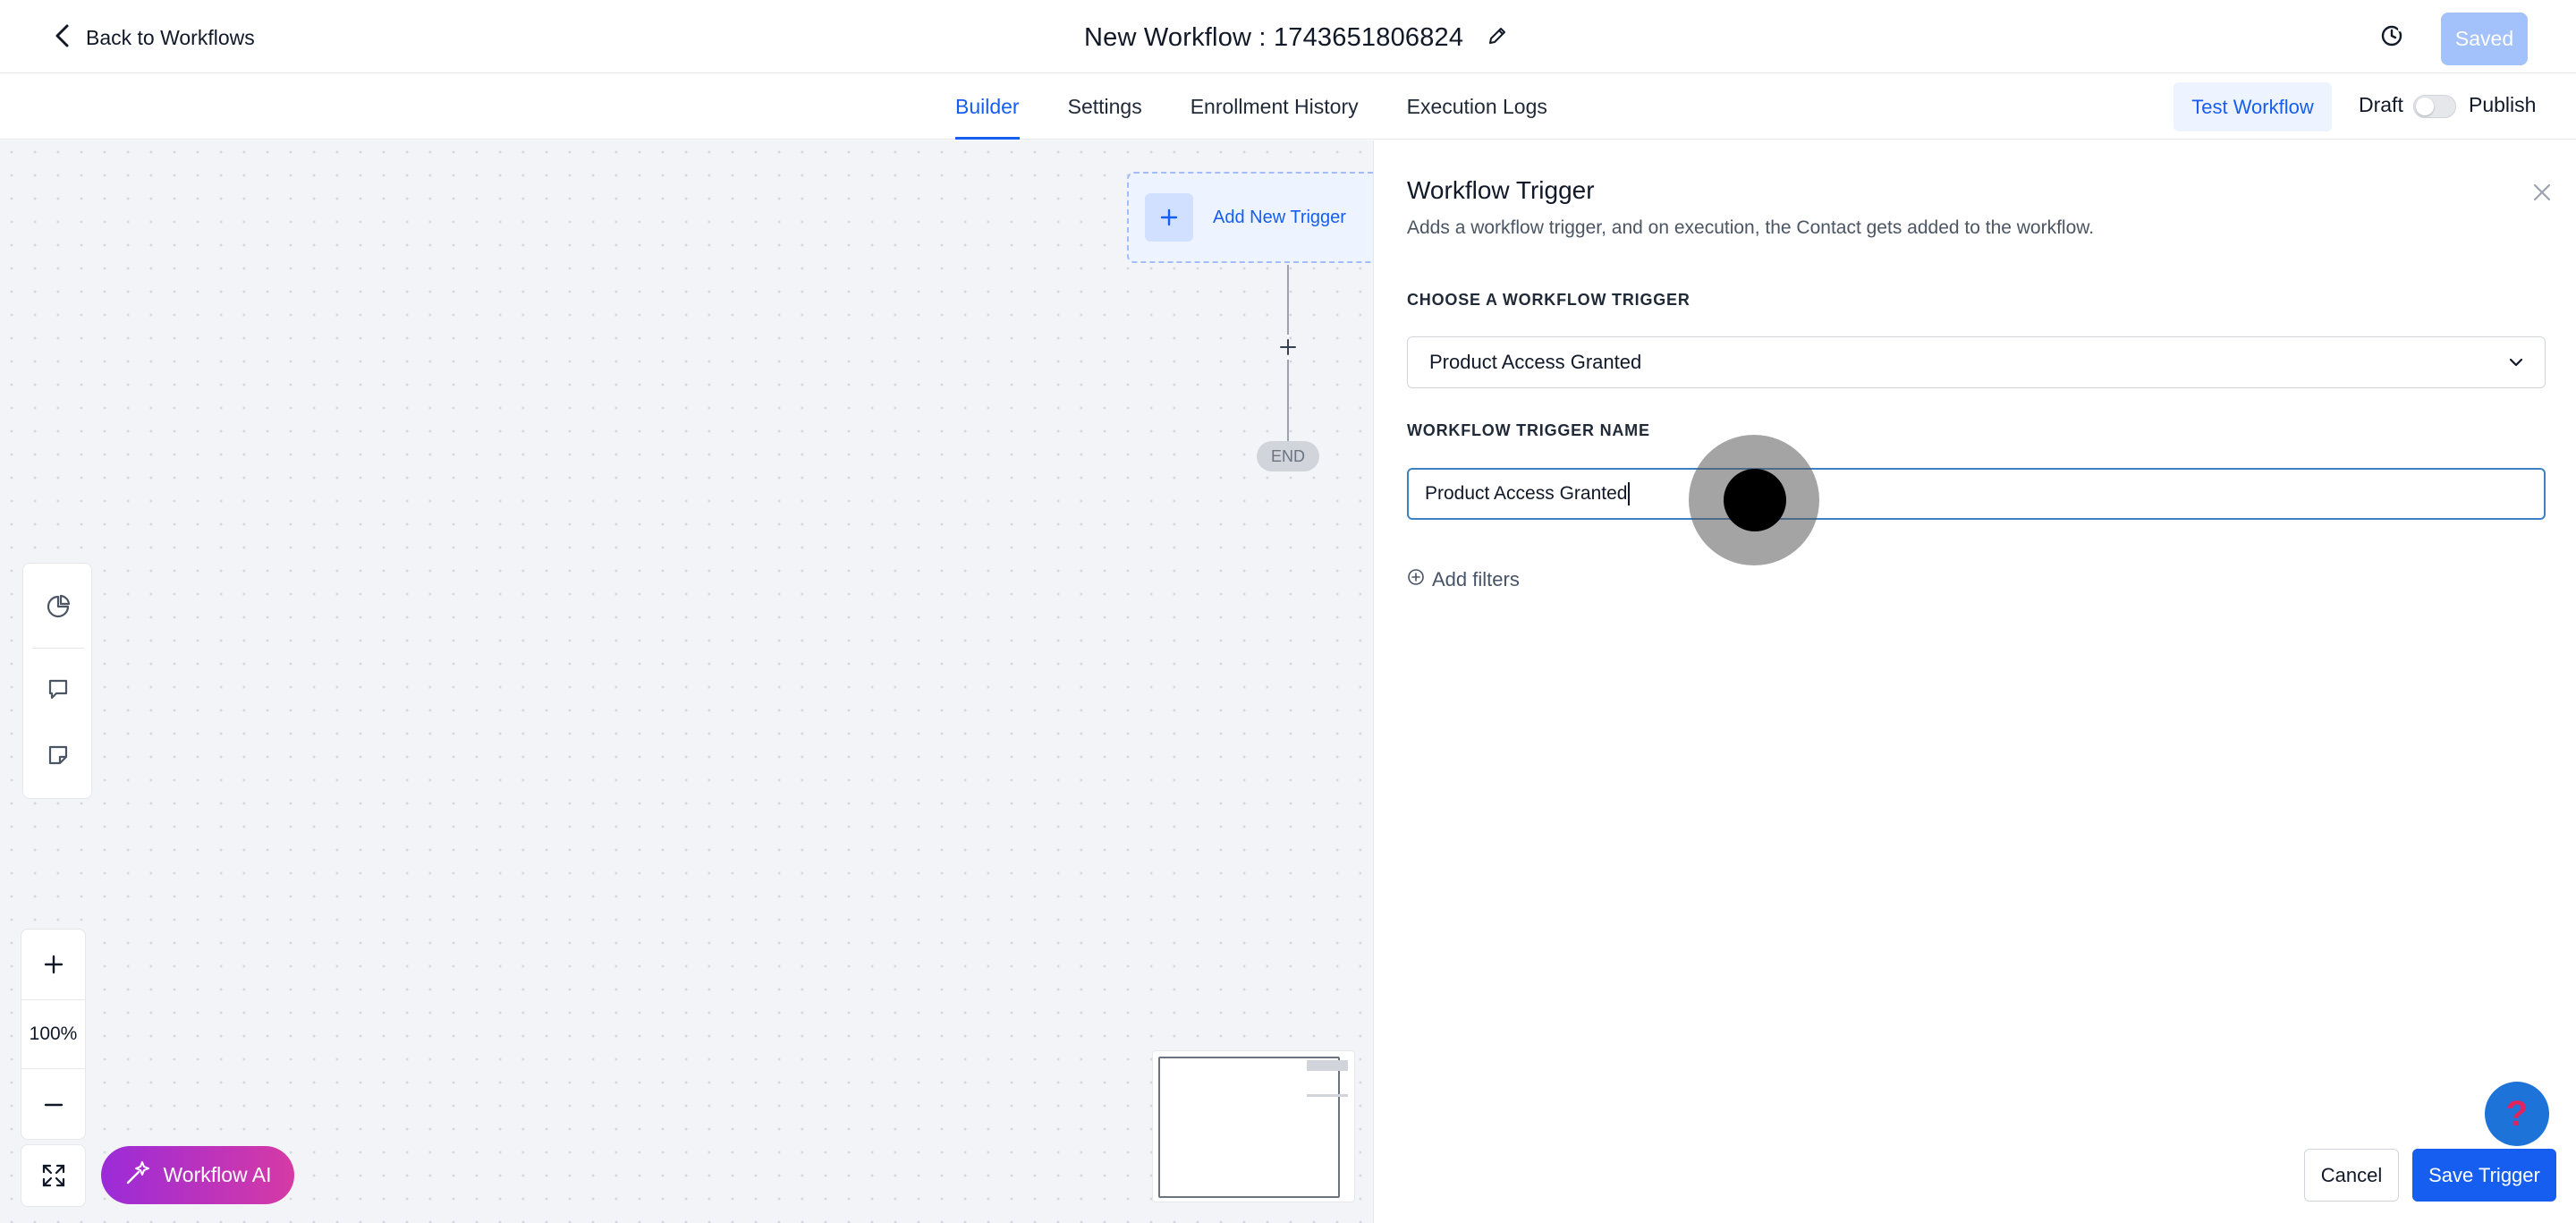 This screenshot has width=2576, height=1223. I want to click on add-filters-link: Add filters, so click(1463, 579).